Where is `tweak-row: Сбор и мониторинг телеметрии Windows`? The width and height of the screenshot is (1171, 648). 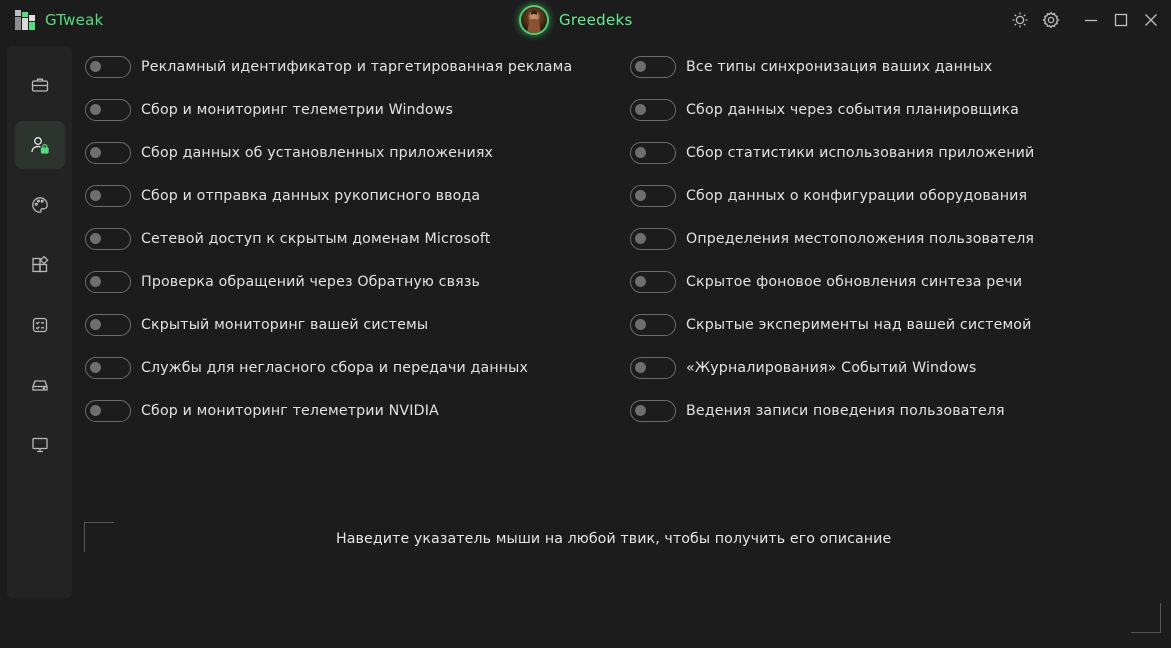 tweak-row: Сбор и мониторинг телеметрии Windows is located at coordinates (269, 110).